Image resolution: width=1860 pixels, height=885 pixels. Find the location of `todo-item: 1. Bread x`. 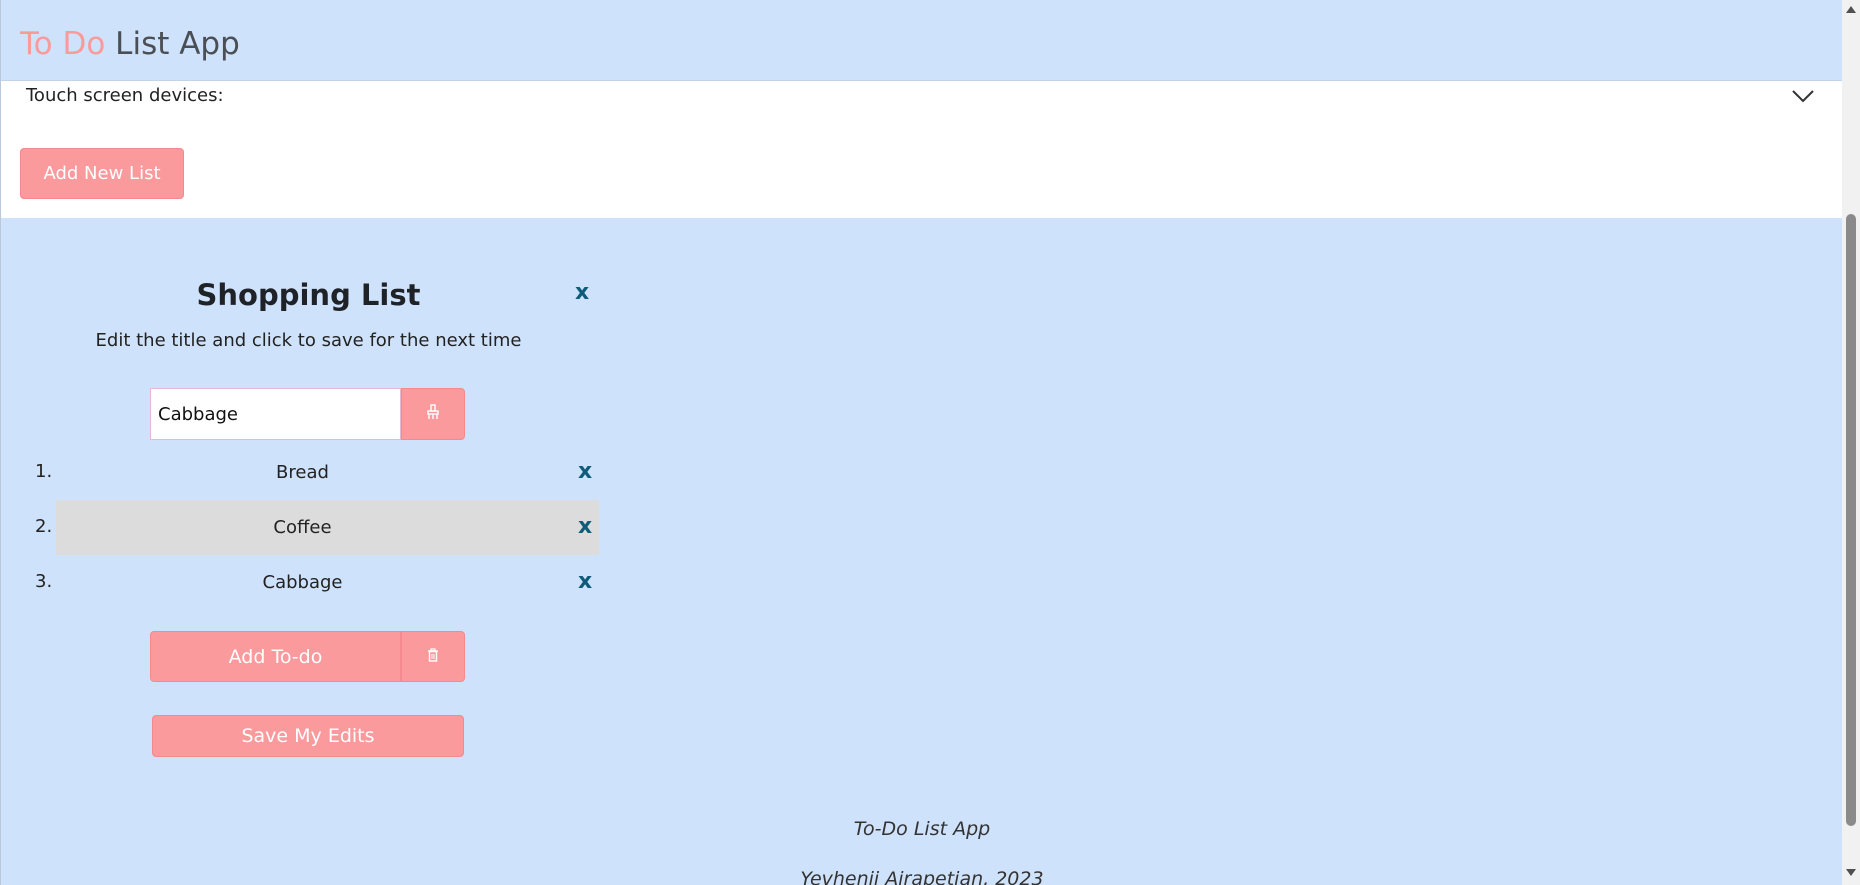

todo-item: 1. Bread x is located at coordinates (316, 472).